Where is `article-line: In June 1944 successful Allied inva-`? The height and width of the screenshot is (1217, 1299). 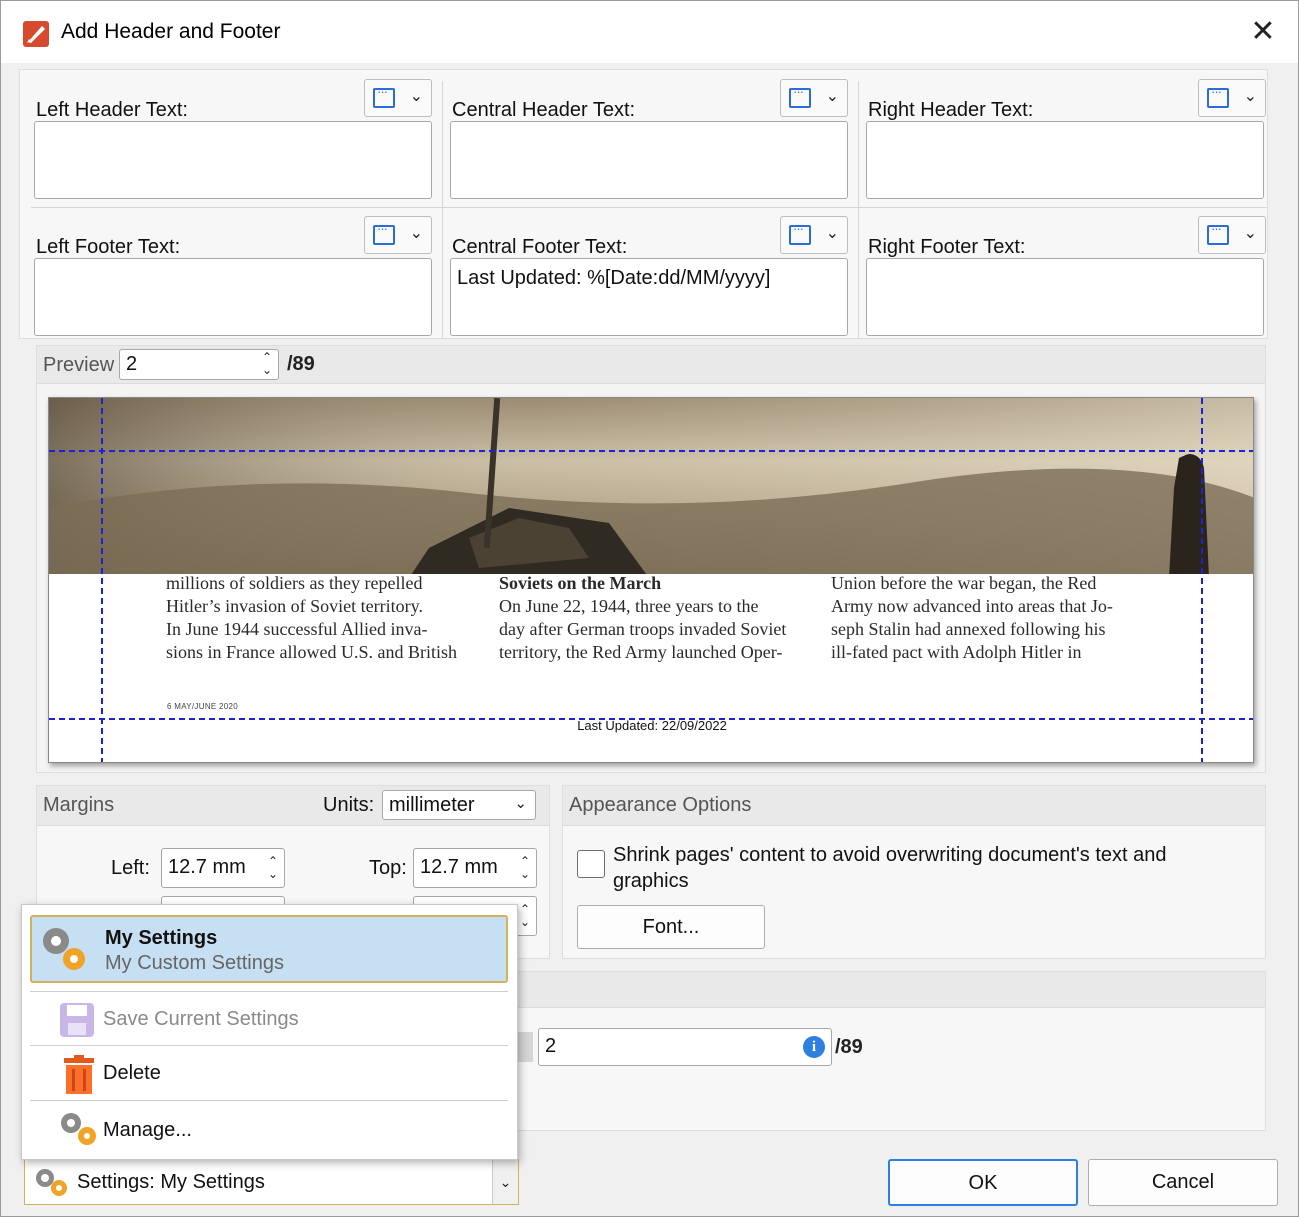 article-line: In June 1944 successful Allied inva- is located at coordinates (297, 629).